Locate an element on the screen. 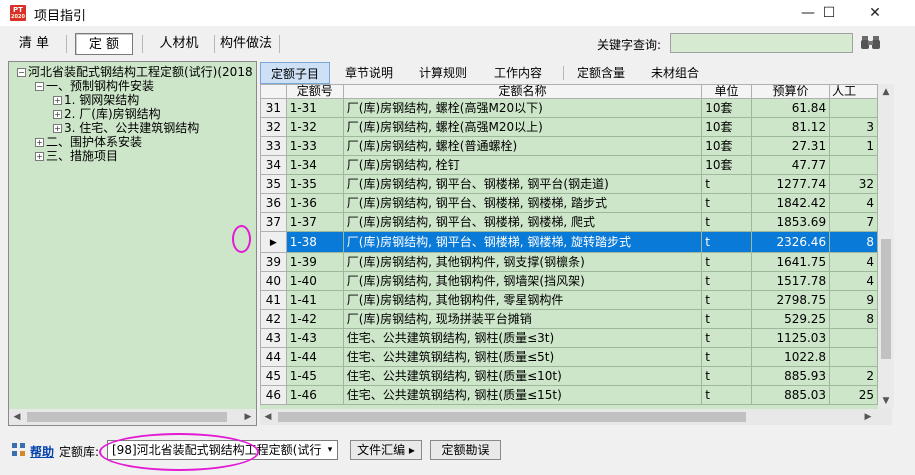  price-cell: 1641.75 is located at coordinates (790, 262).